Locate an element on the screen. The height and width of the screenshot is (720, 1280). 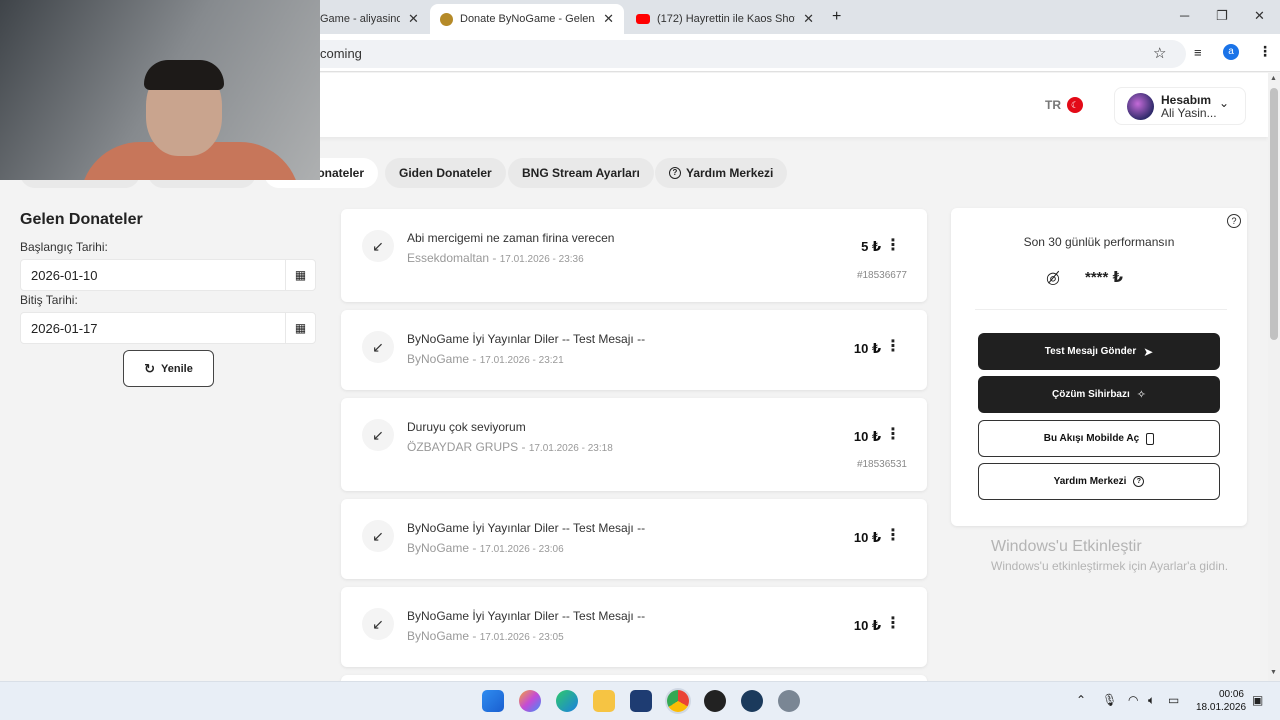
eye-off-icon: ◎̸ is located at coordinates (1053, 278).